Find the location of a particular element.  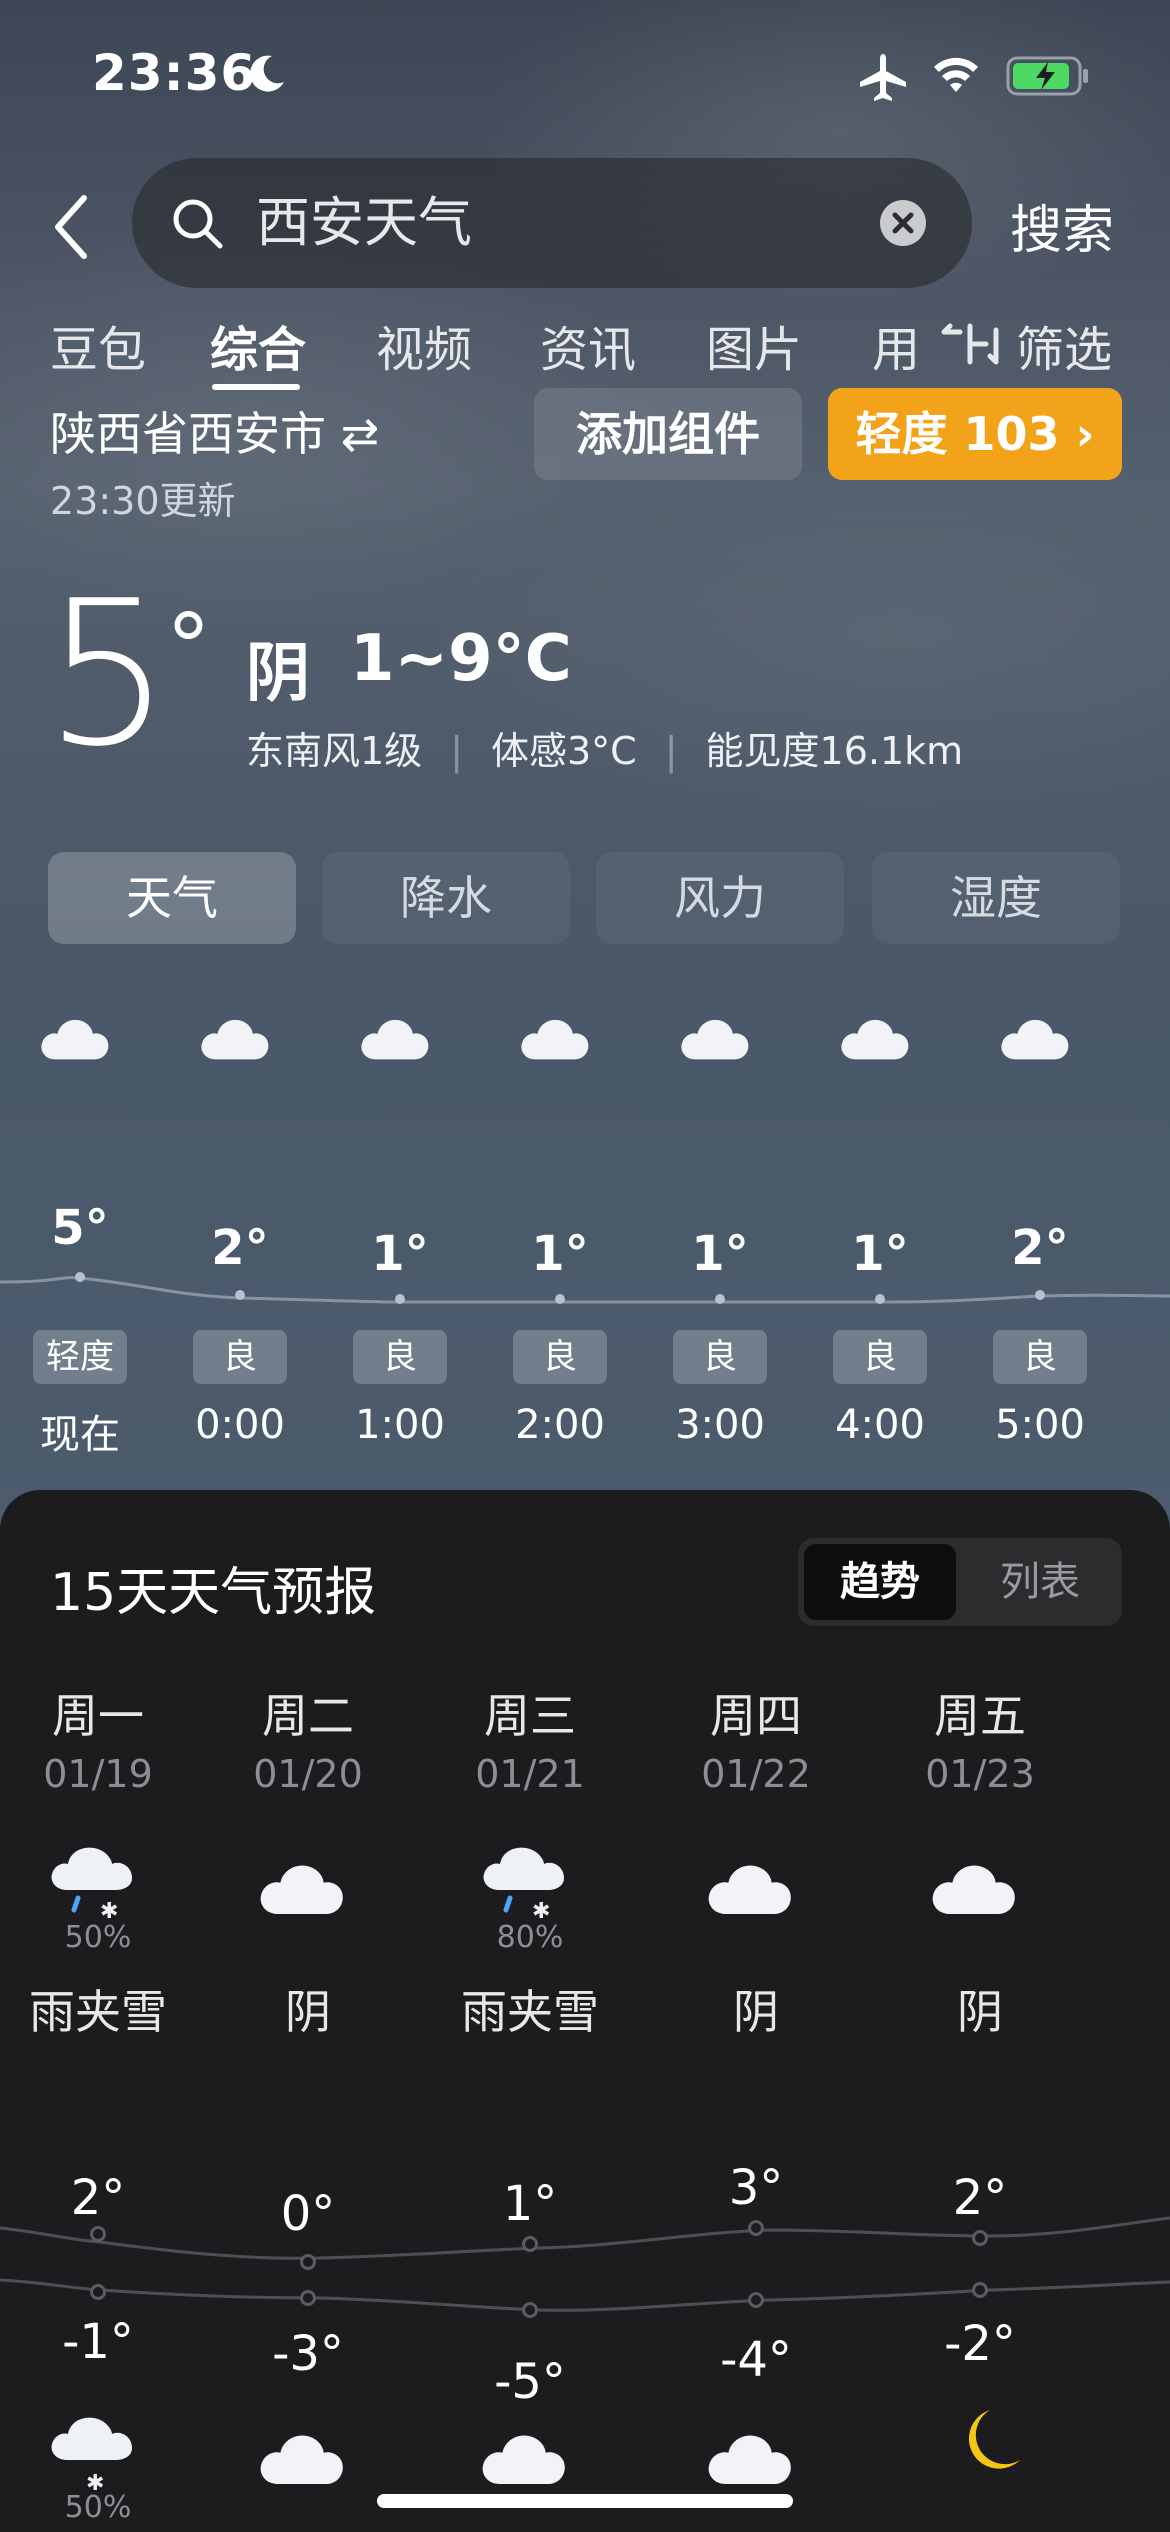

tab-news: 资讯 is located at coordinates (588, 345).